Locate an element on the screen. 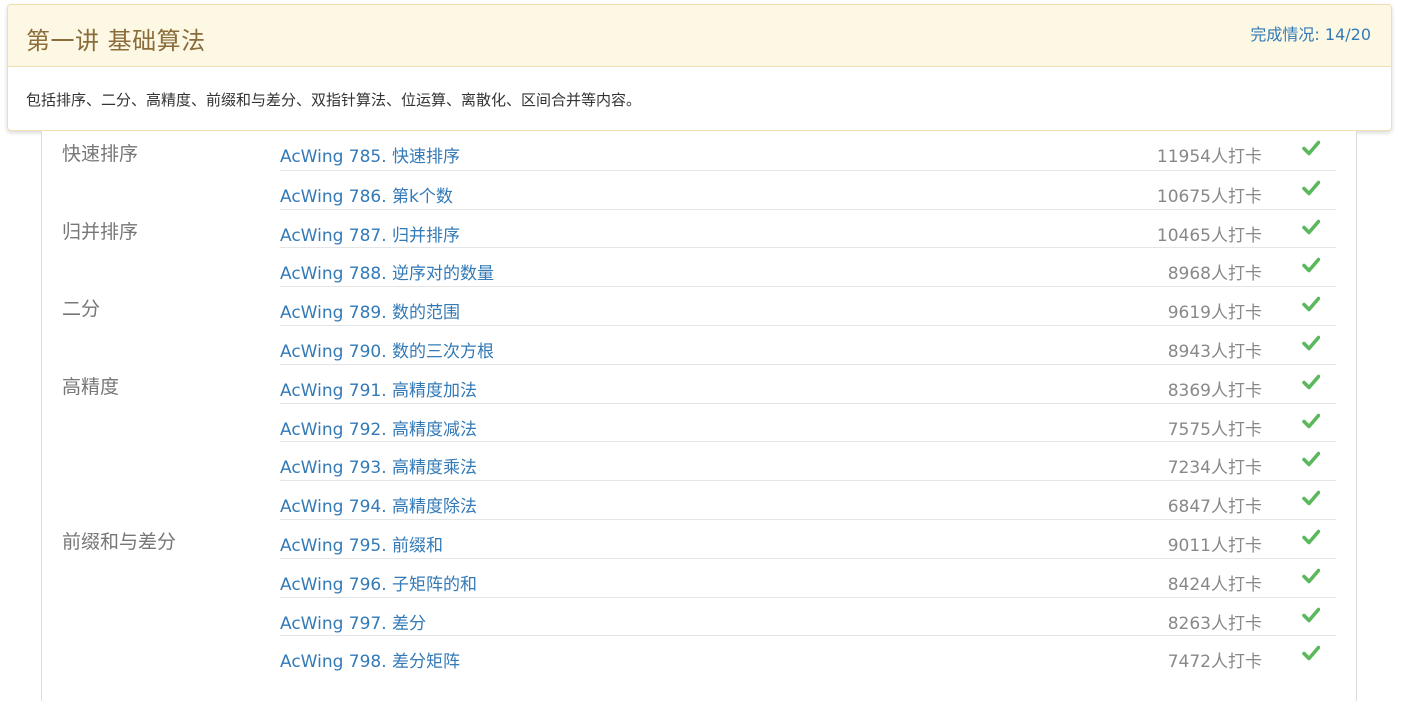 The width and height of the screenshot is (1407, 701). problem-link: AcWing 790. 数的三次方根 is located at coordinates (387, 349).